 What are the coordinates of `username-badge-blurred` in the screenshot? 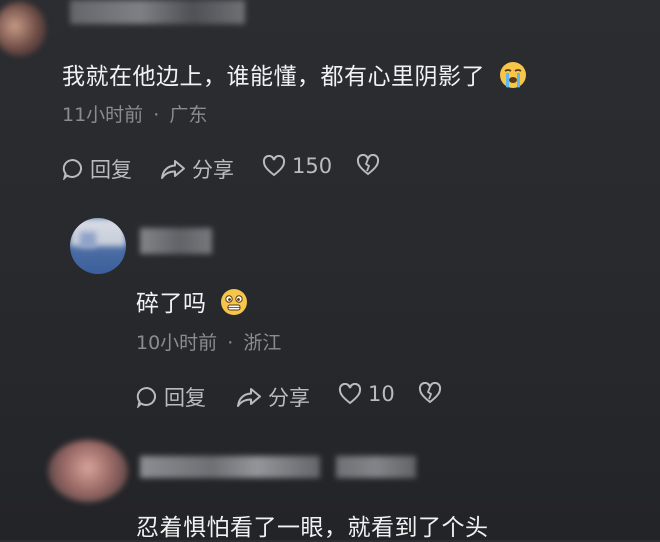 It's located at (376, 467).